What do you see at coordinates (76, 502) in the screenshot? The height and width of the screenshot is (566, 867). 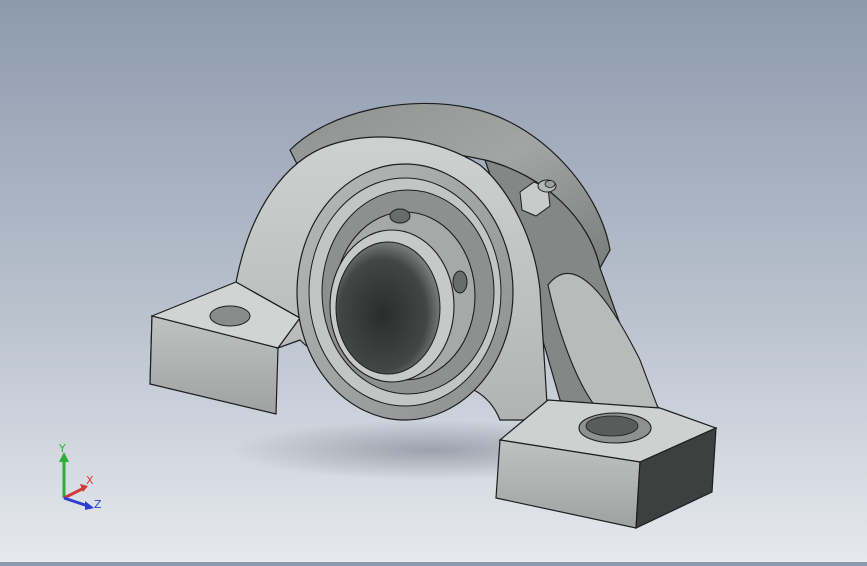 I see `z-axis` at bounding box center [76, 502].